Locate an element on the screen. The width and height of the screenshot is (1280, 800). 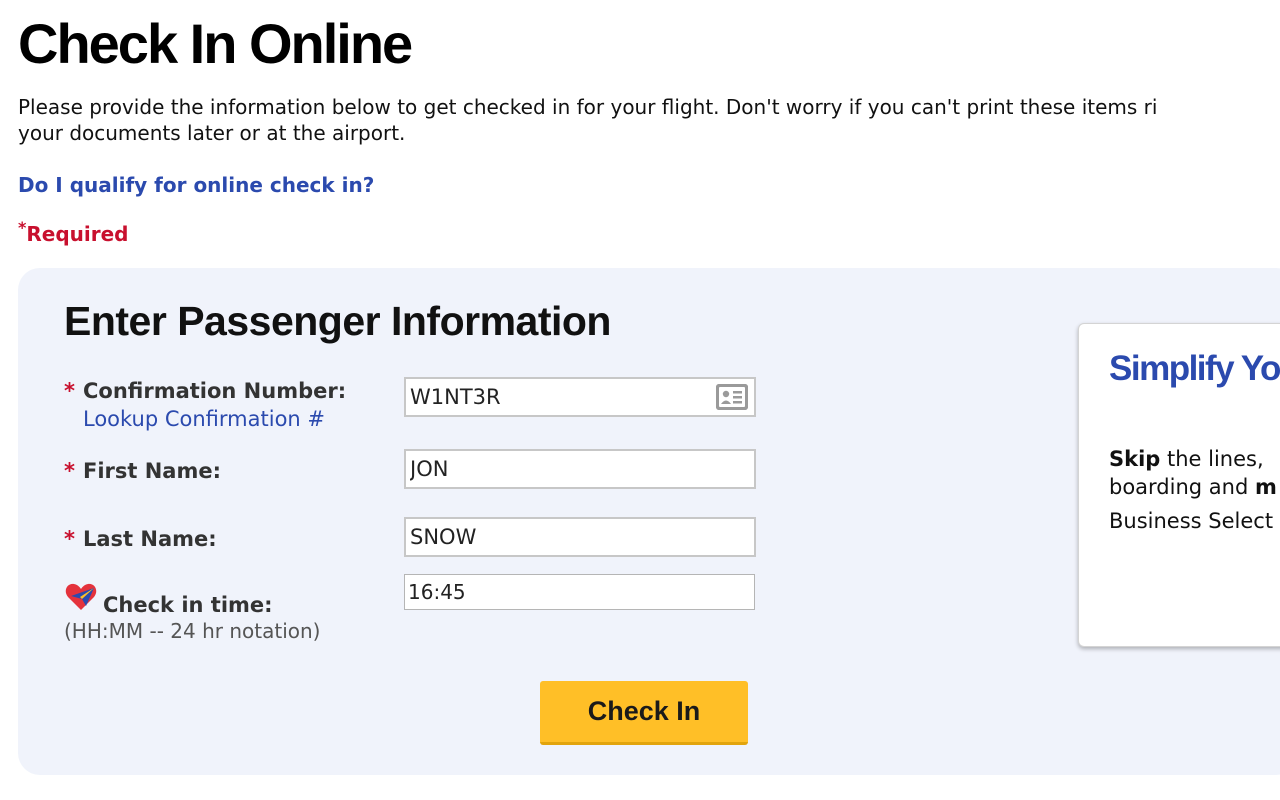
first-name-label-text: First Name: is located at coordinates (152, 471).